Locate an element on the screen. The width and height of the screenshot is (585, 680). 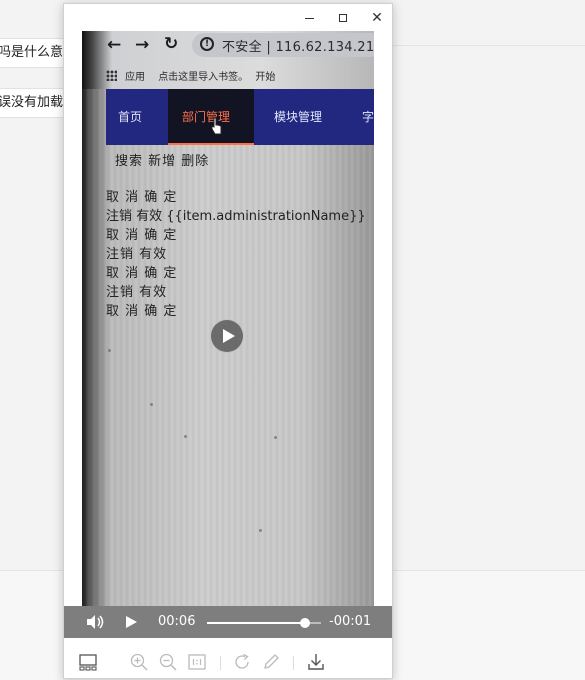
zoom-out-button is located at coordinates (168, 662).